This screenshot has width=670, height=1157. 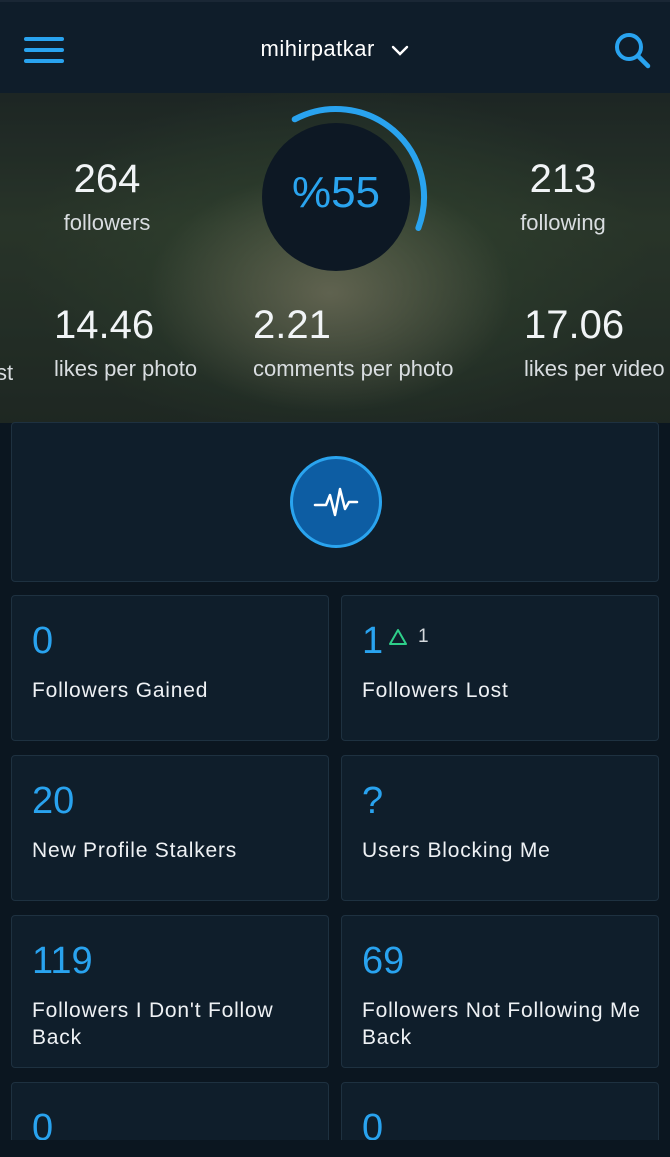 What do you see at coordinates (501, 1024) in the screenshot?
I see `card-label: Followers Not Following Me Back` at bounding box center [501, 1024].